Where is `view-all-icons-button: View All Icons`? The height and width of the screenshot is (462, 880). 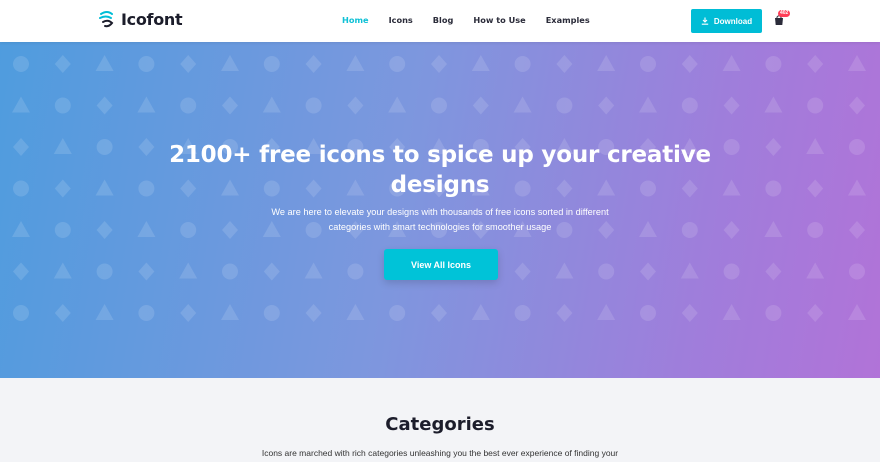 view-all-icons-button: View All Icons is located at coordinates (441, 264).